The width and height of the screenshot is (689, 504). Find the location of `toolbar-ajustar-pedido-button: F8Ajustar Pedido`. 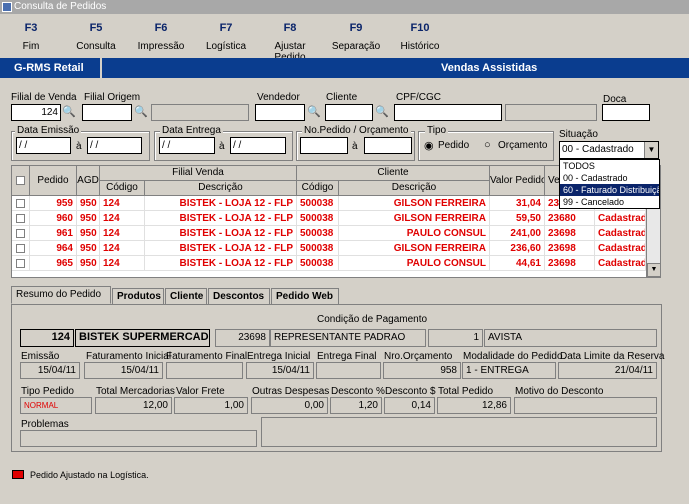

toolbar-ajustar-pedido-button: F8Ajustar Pedido is located at coordinates (290, 42).